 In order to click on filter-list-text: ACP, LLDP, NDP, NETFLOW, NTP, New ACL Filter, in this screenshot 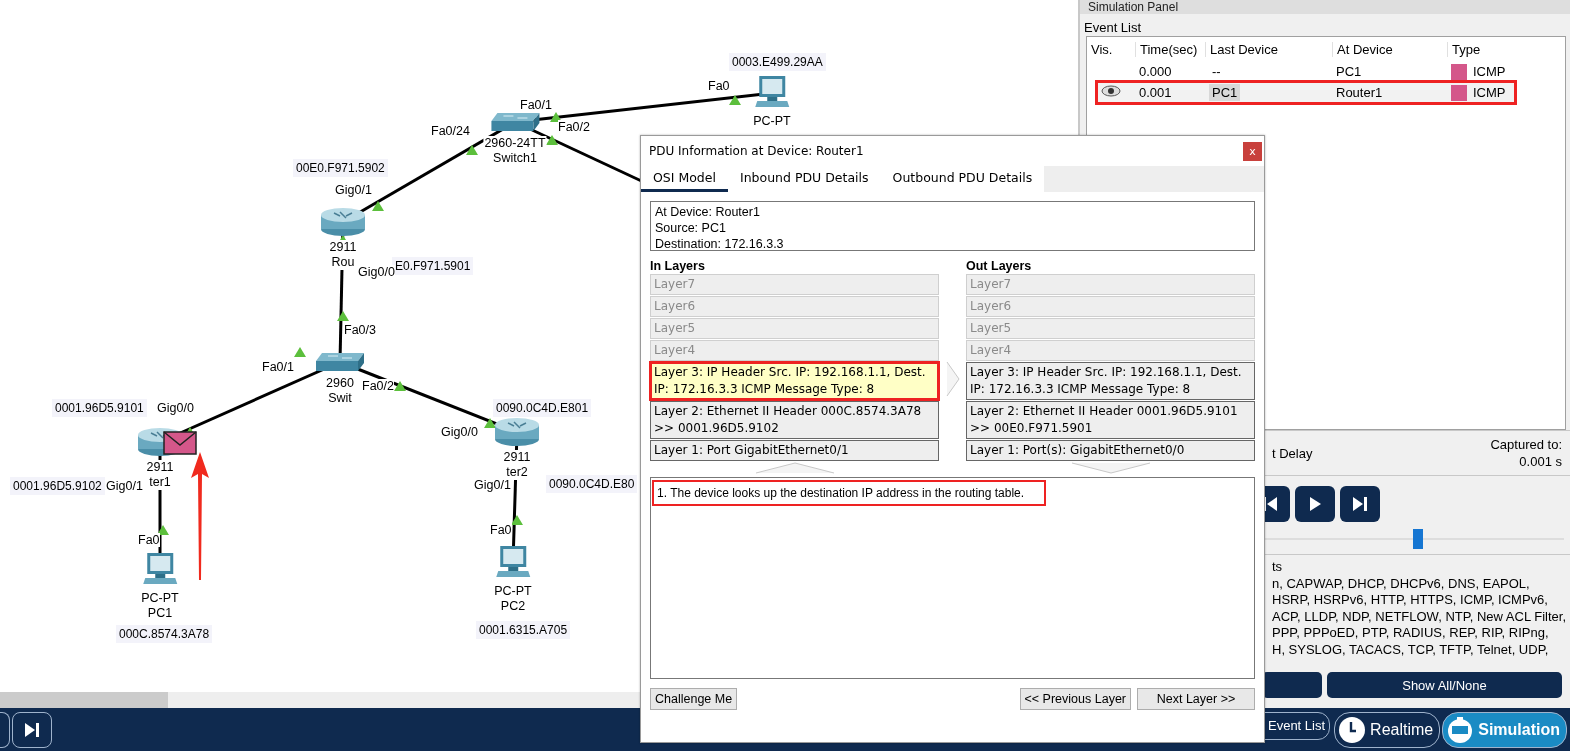, I will do `click(1420, 616)`.